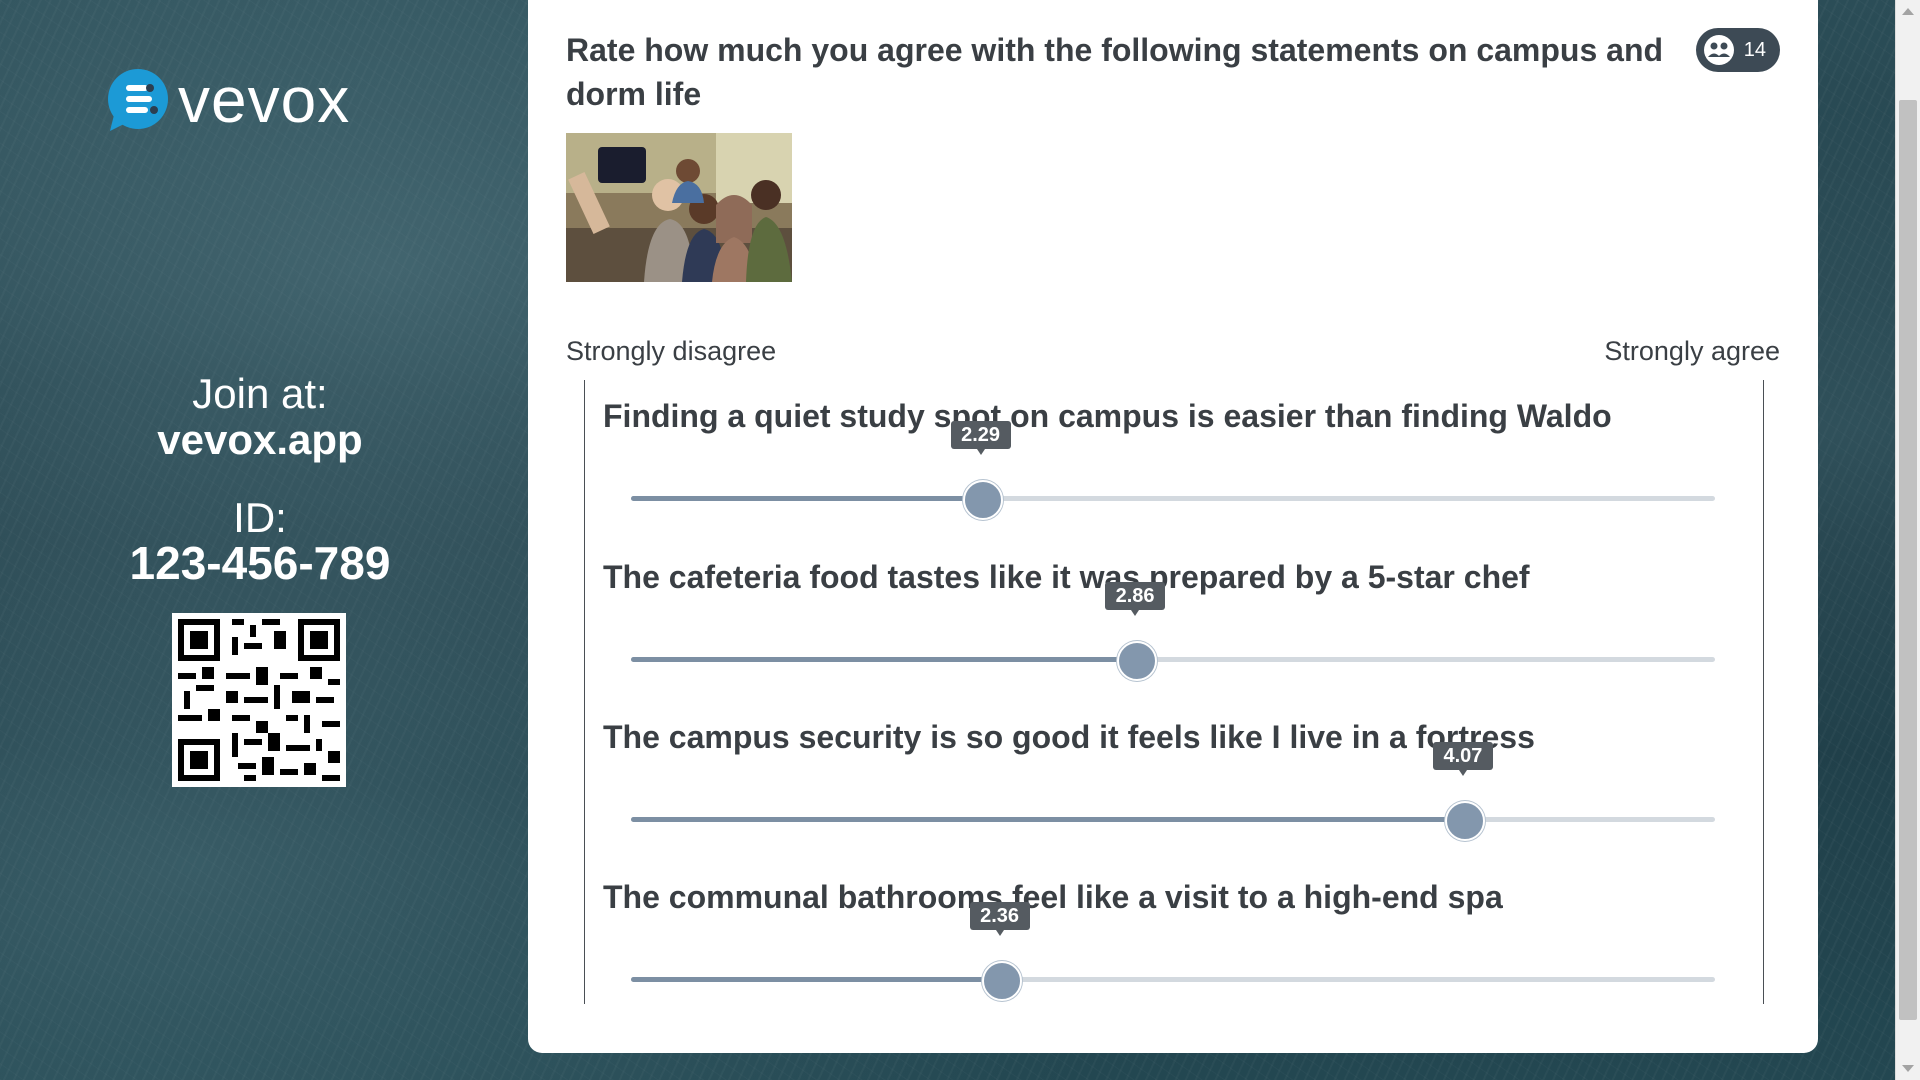 The height and width of the screenshot is (1080, 1920). I want to click on join-label: Join at:, so click(260, 393).